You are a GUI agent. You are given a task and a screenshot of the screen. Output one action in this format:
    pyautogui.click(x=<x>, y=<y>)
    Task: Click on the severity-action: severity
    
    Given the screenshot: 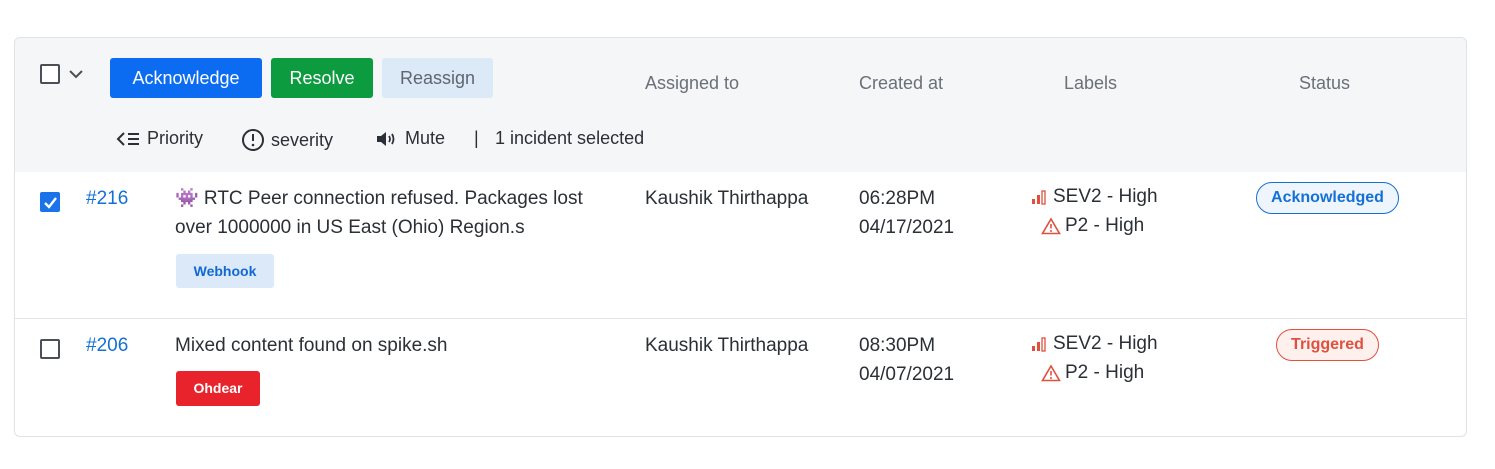 What is the action you would take?
    pyautogui.click(x=287, y=140)
    